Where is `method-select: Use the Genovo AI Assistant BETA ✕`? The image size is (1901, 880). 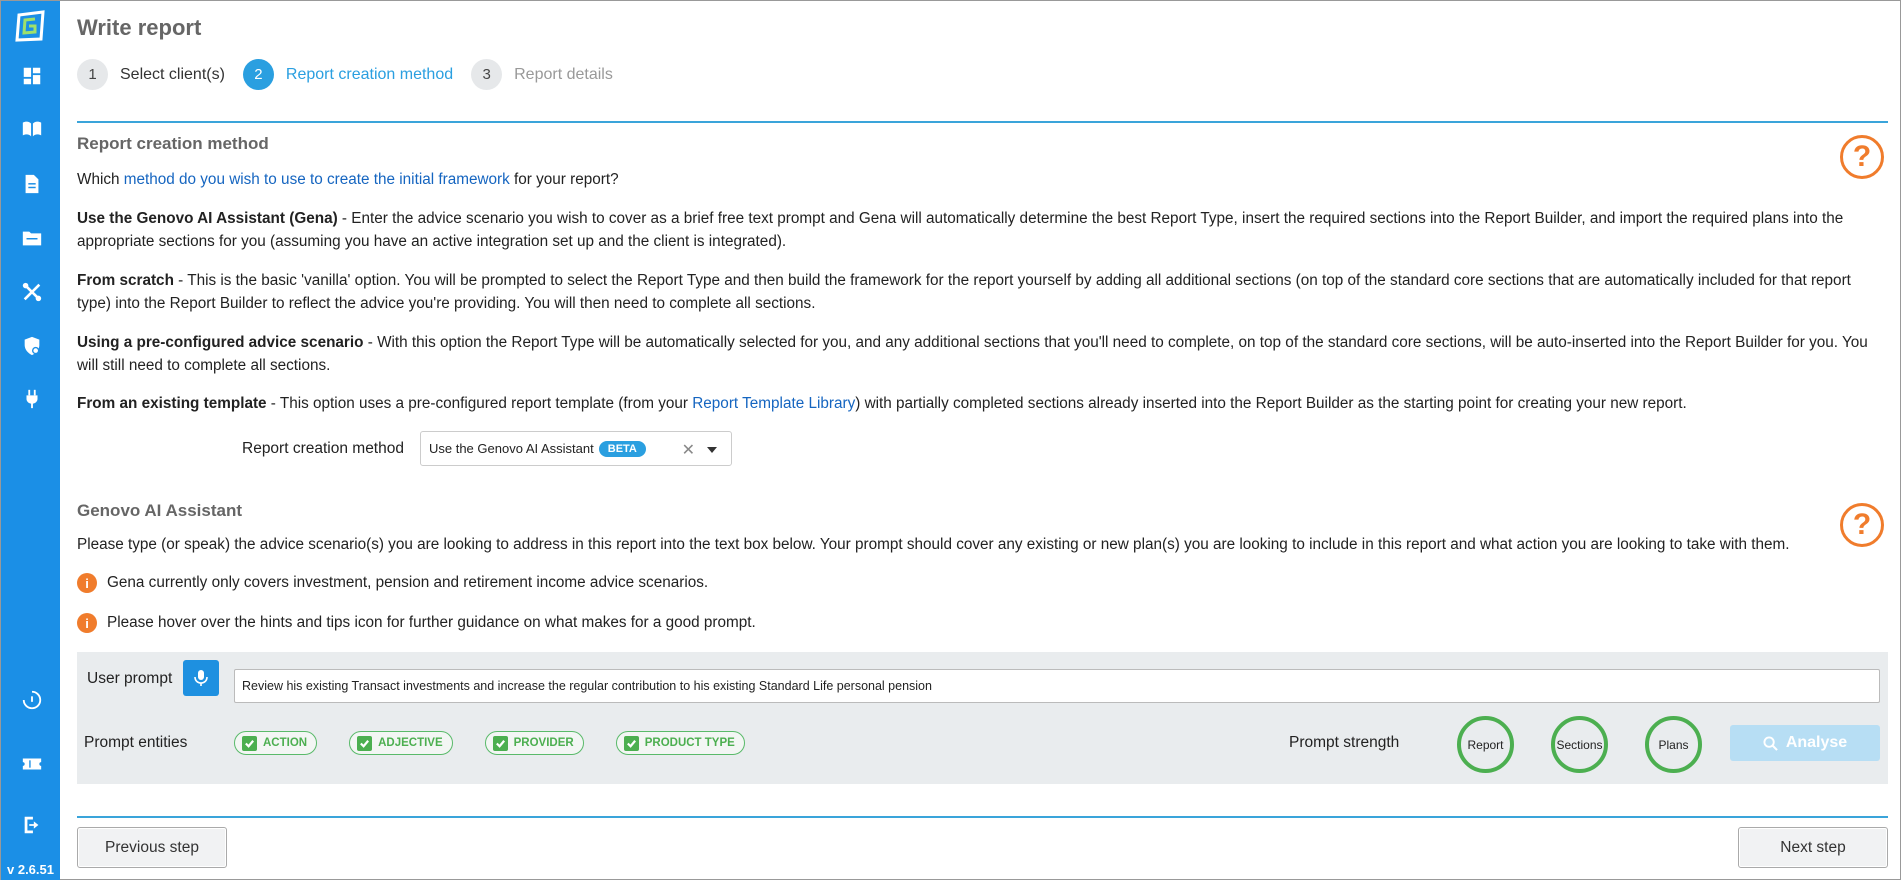 method-select: Use the Genovo AI Assistant BETA ✕ is located at coordinates (575, 448).